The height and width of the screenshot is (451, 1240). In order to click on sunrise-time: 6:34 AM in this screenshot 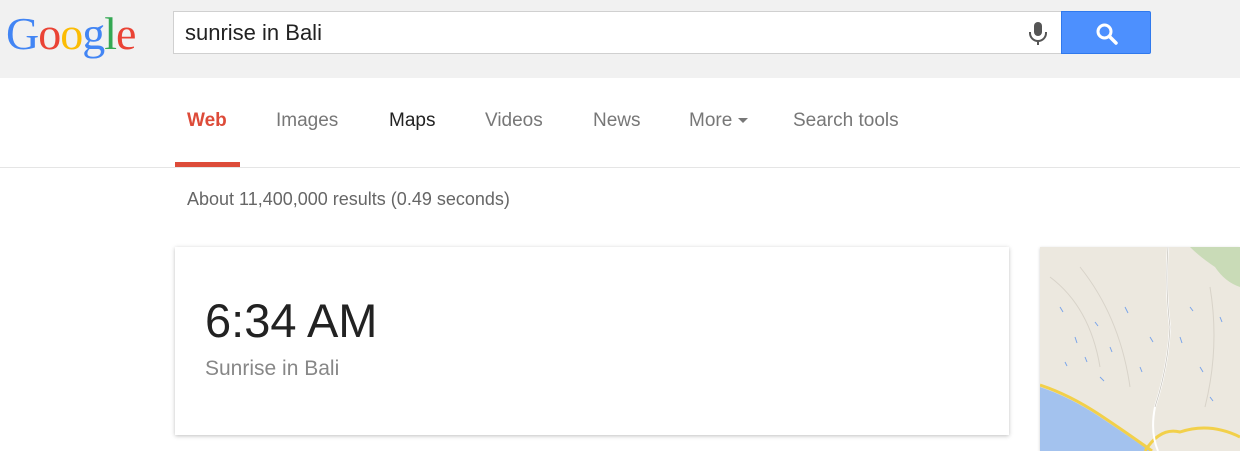, I will do `click(291, 320)`.